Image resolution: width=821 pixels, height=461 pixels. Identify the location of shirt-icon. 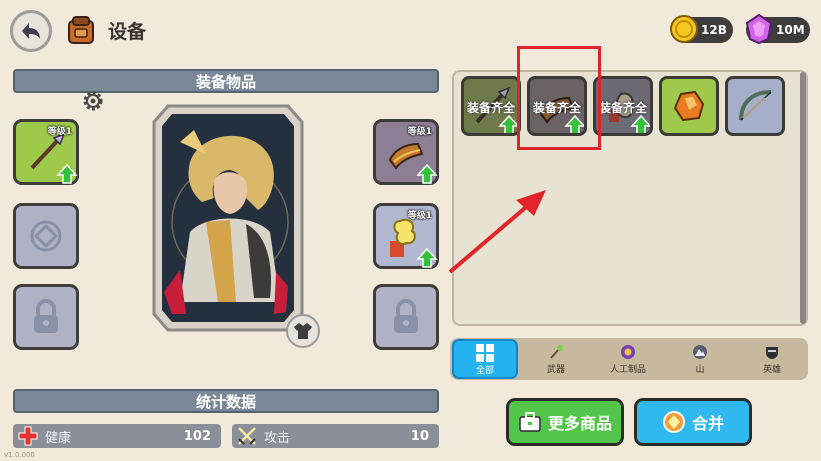
(303, 331).